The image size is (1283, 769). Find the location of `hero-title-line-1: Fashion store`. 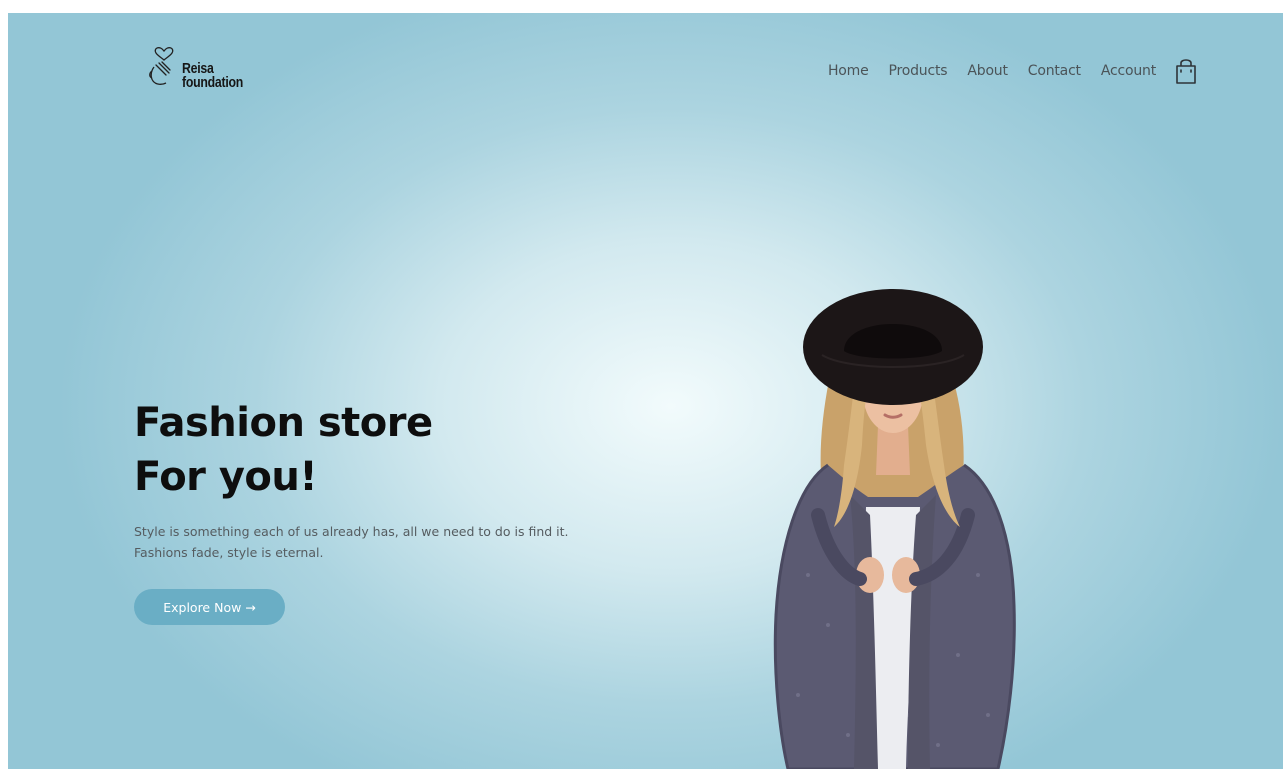

hero-title-line-1: Fashion store is located at coordinates (283, 423).